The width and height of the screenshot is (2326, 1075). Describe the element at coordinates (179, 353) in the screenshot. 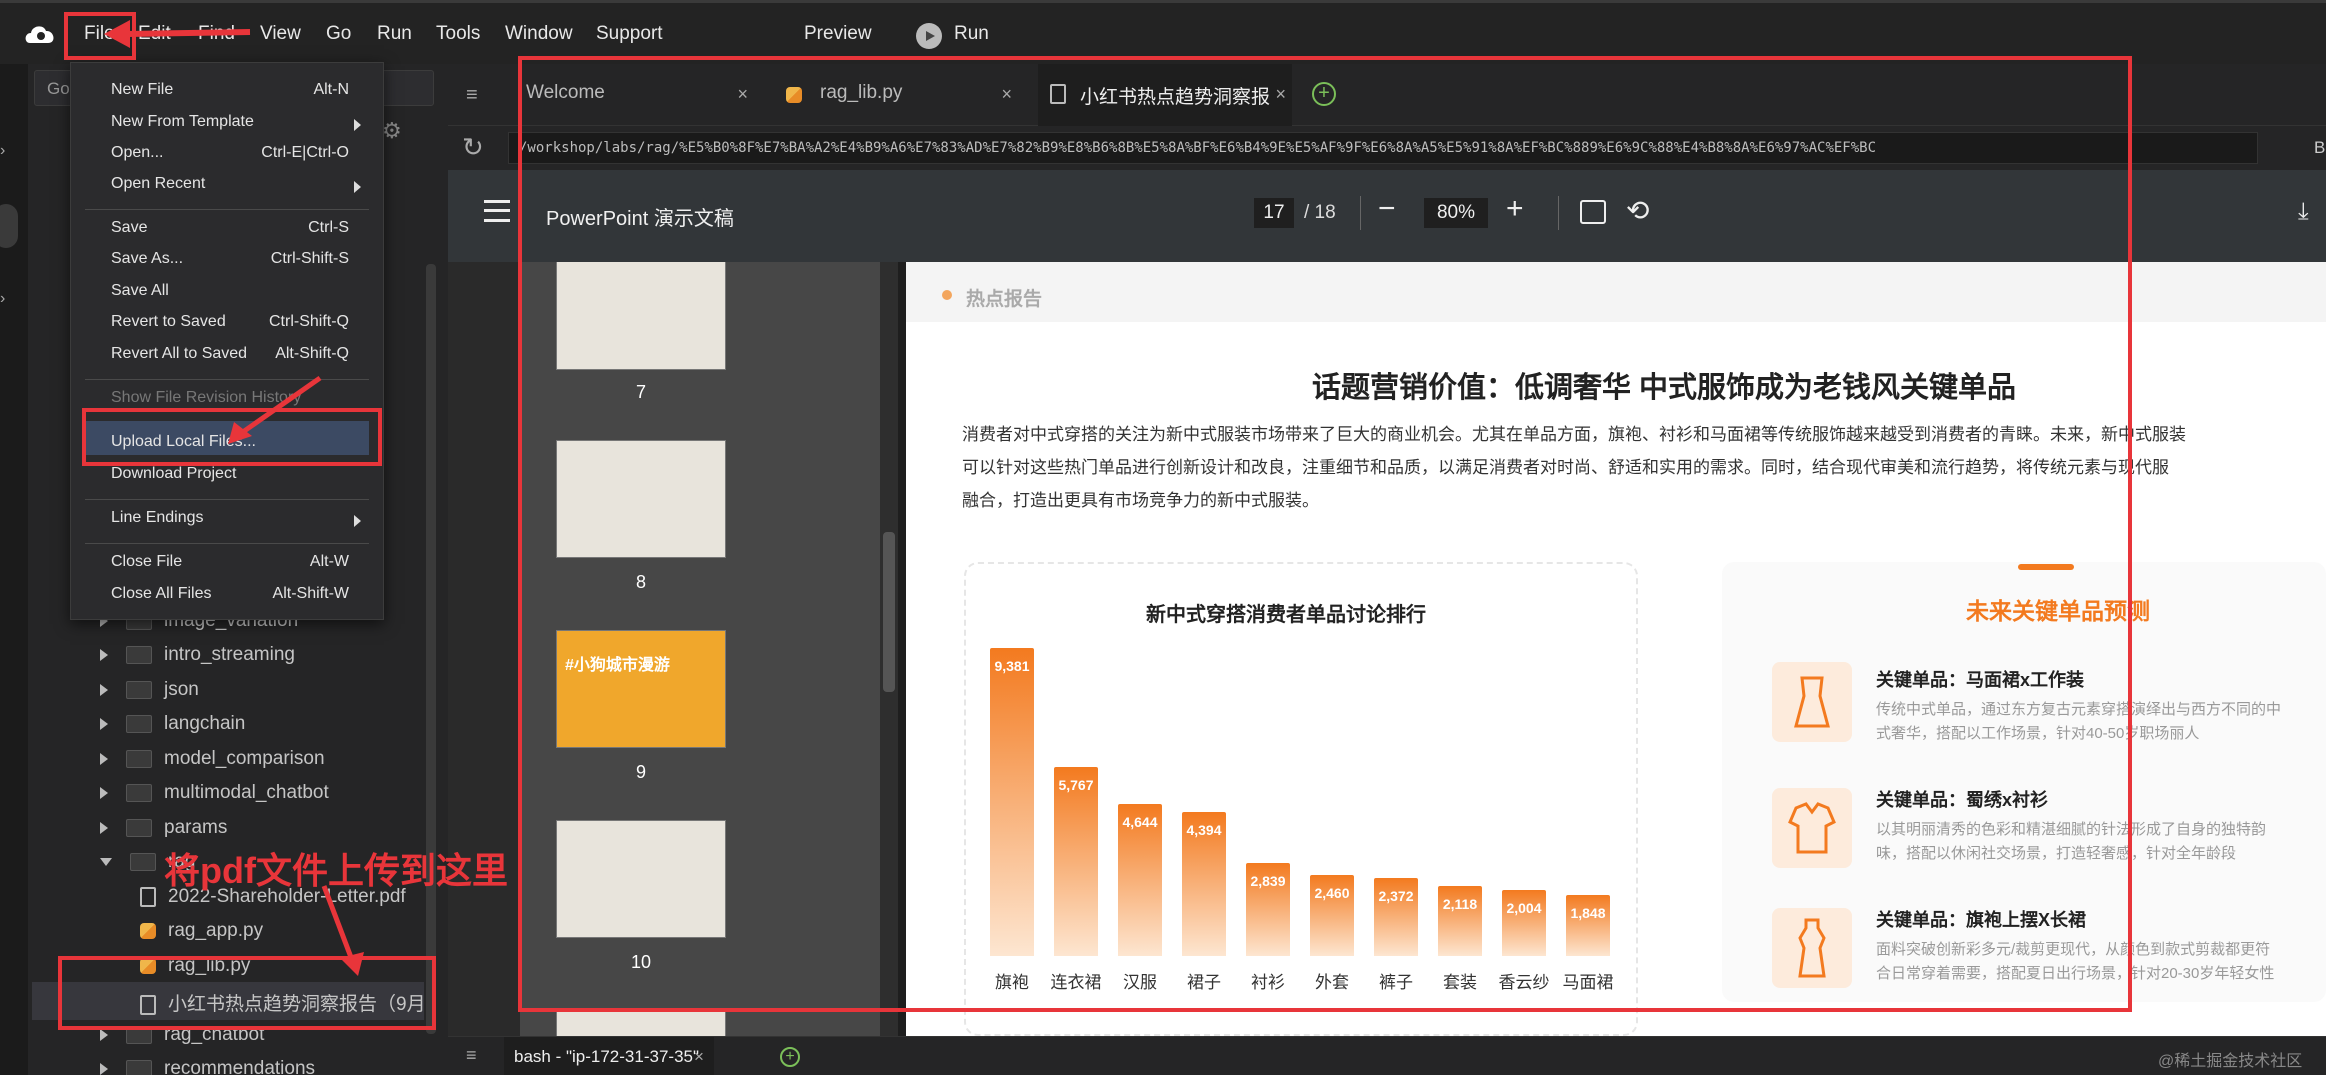

I see `menu-item-label: Revert All to Saved` at that location.